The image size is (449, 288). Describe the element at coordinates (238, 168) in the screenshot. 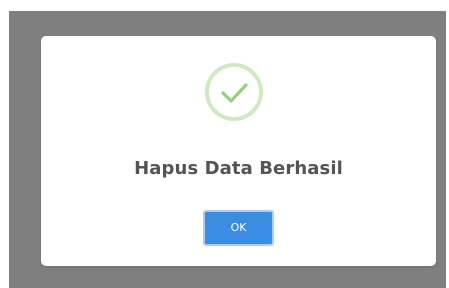

I see `dialog-title: Hapus Data Berhasil` at that location.